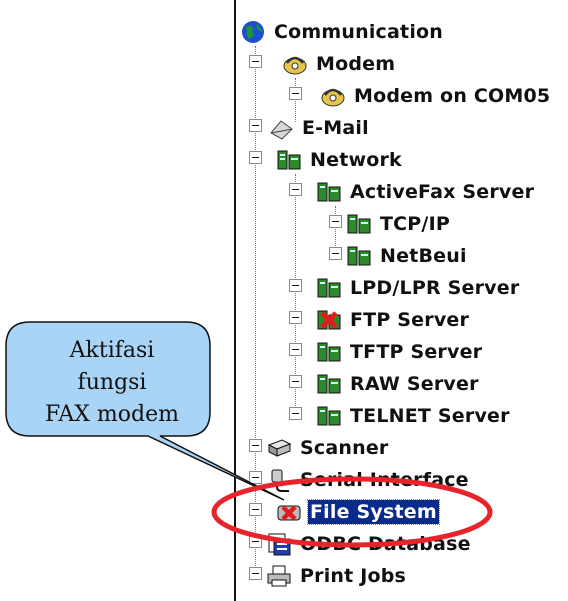 The height and width of the screenshot is (601, 568). I want to click on callout-text: Aktifasi fungsi FAX modem, so click(112, 383).